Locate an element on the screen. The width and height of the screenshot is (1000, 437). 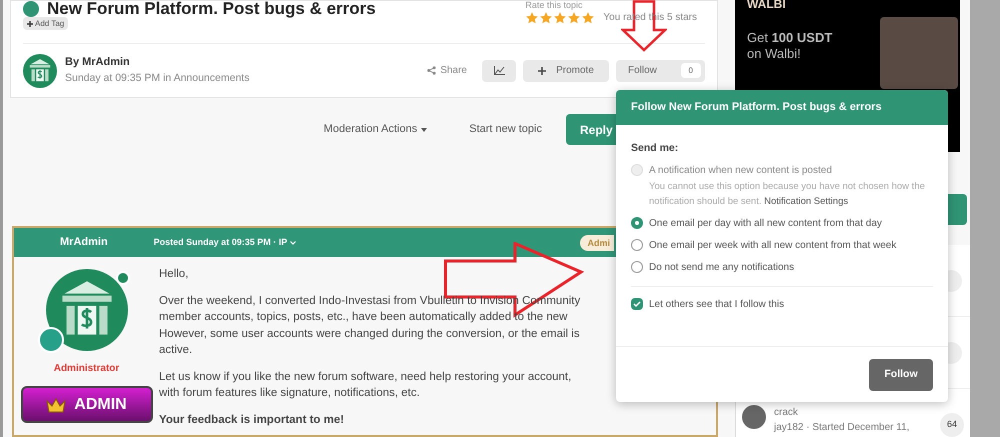
topic-title-link: crack is located at coordinates (842, 412).